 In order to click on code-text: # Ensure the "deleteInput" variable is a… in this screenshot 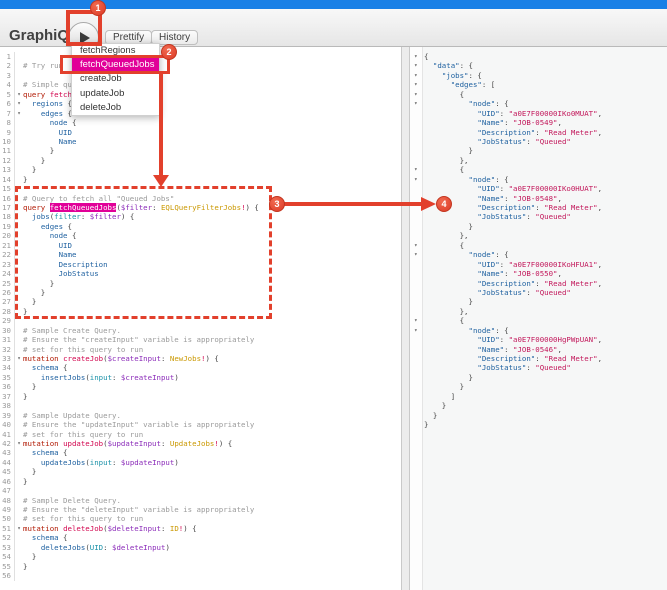, I will do `click(139, 509)`.